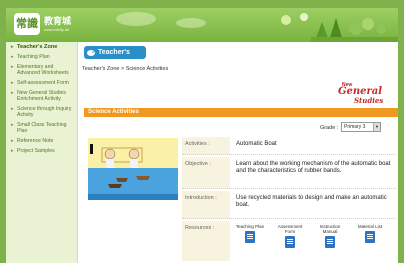 The width and height of the screenshot is (404, 263). Describe the element at coordinates (206, 205) in the screenshot. I see `introduction-label: Introduction :` at that location.